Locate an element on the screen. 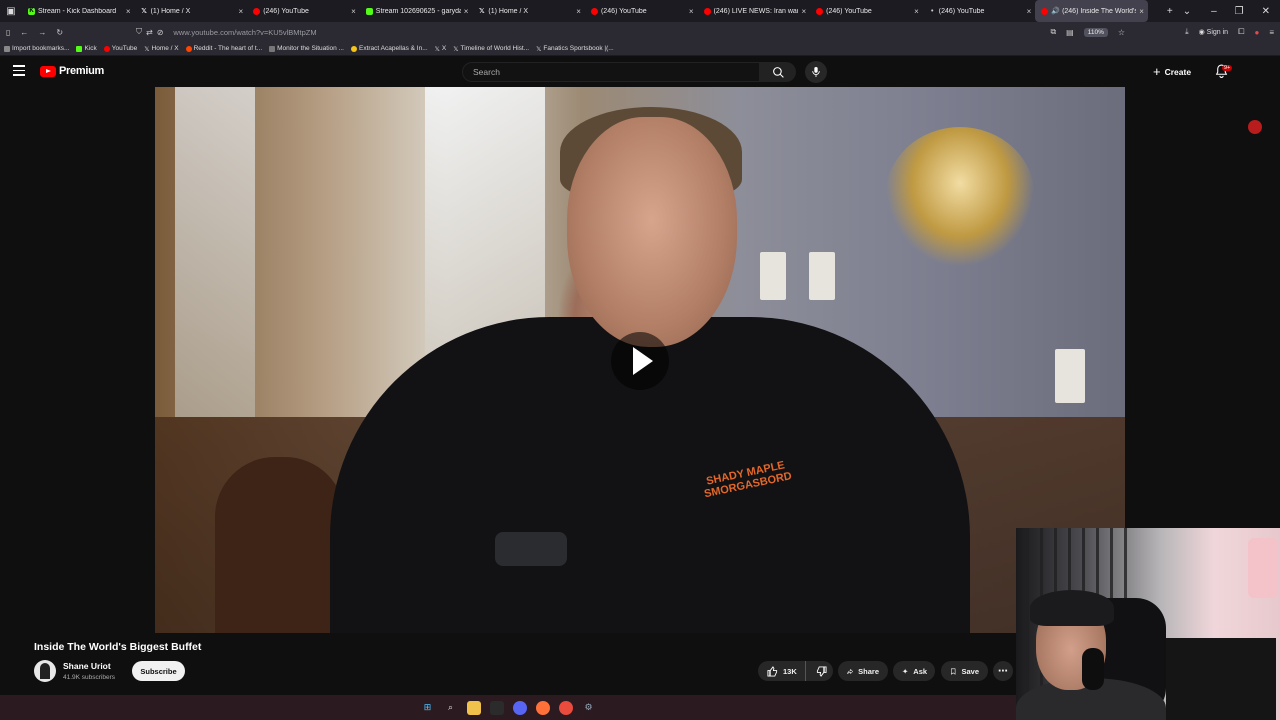  subscriber-count: 41.9K subscribers is located at coordinates (89, 677).